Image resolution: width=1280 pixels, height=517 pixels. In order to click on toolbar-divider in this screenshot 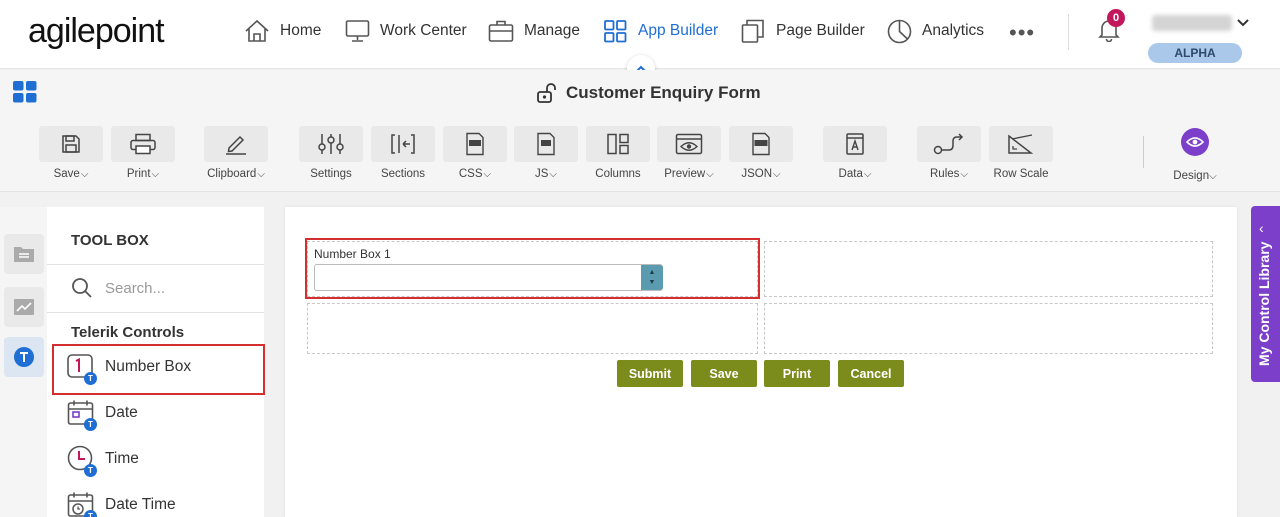, I will do `click(1143, 152)`.